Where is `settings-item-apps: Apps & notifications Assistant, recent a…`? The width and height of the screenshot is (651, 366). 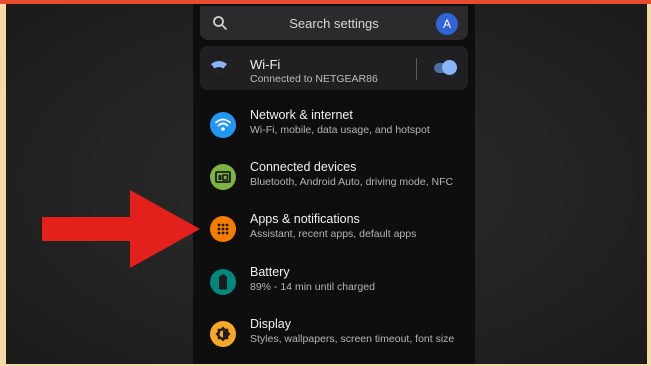 settings-item-apps: Apps & notifications Assistant, recent a… is located at coordinates (334, 231).